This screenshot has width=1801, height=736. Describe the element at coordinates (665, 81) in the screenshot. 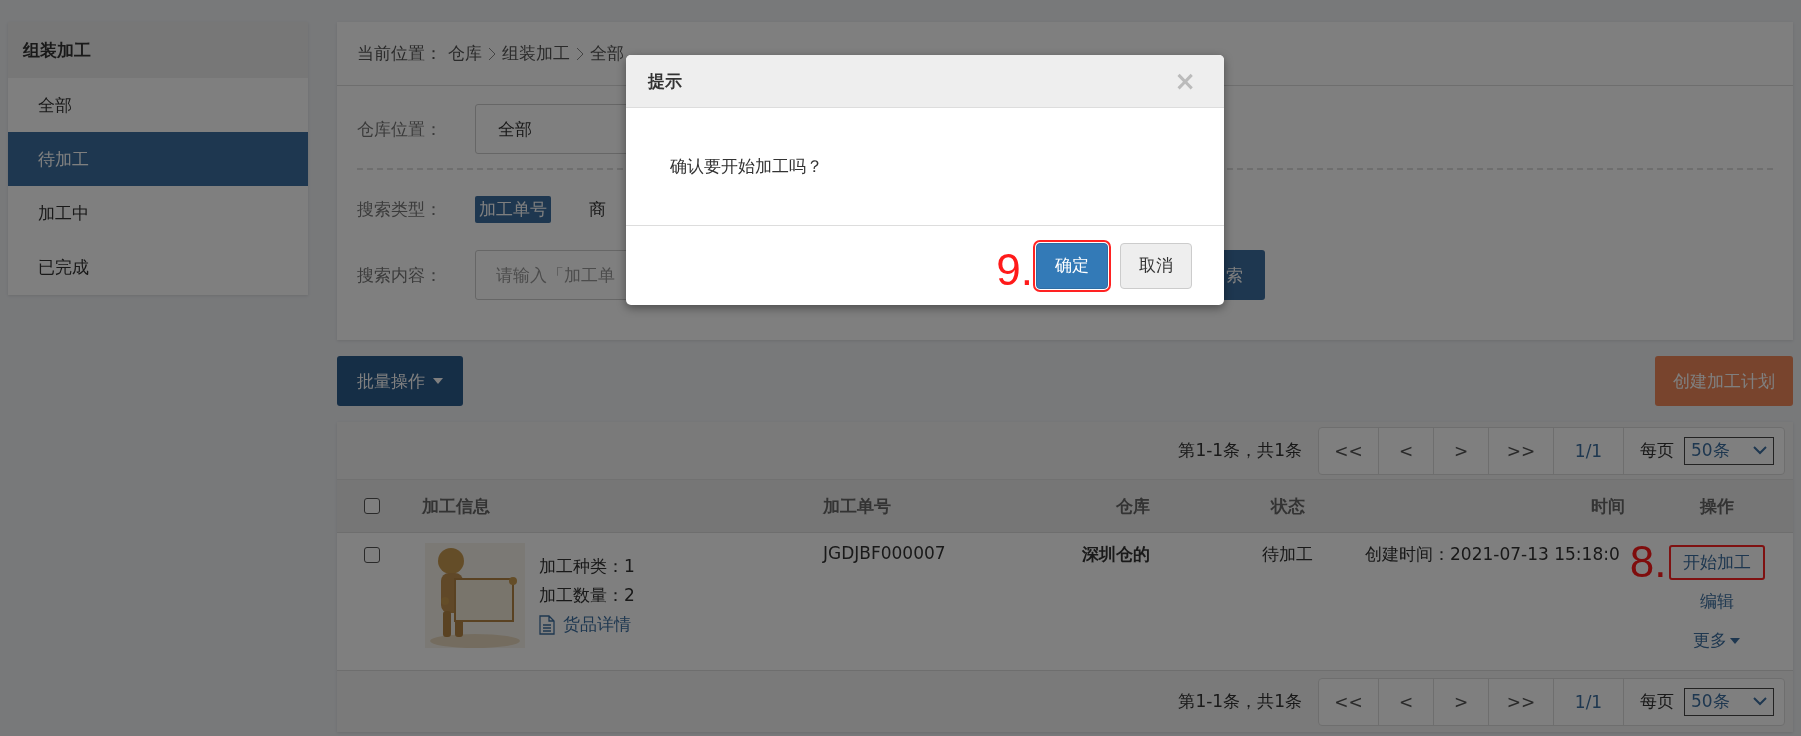

I see `dialog-title: 提示` at that location.